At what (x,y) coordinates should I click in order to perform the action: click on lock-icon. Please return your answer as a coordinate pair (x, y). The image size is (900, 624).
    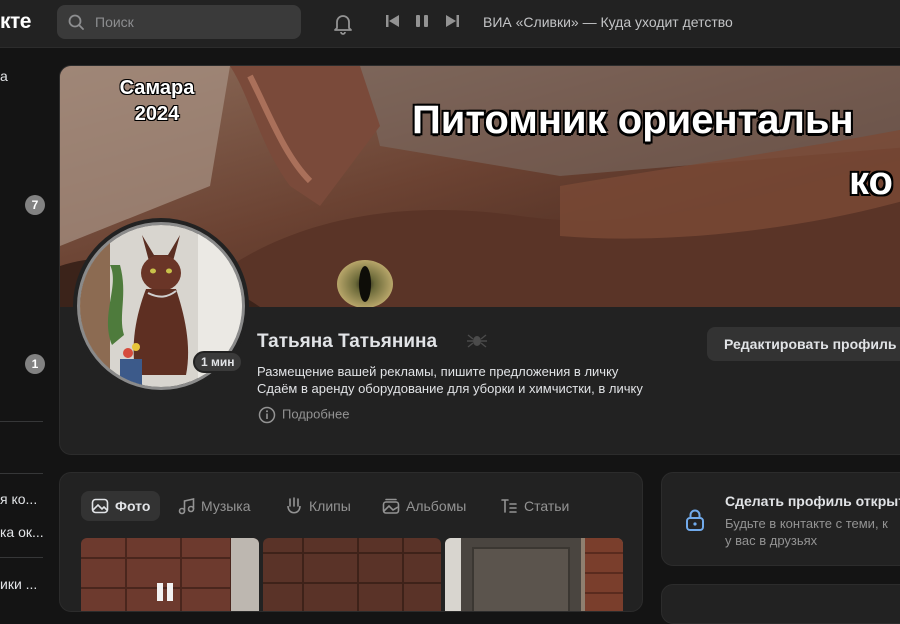
    Looking at the image, I should click on (695, 520).